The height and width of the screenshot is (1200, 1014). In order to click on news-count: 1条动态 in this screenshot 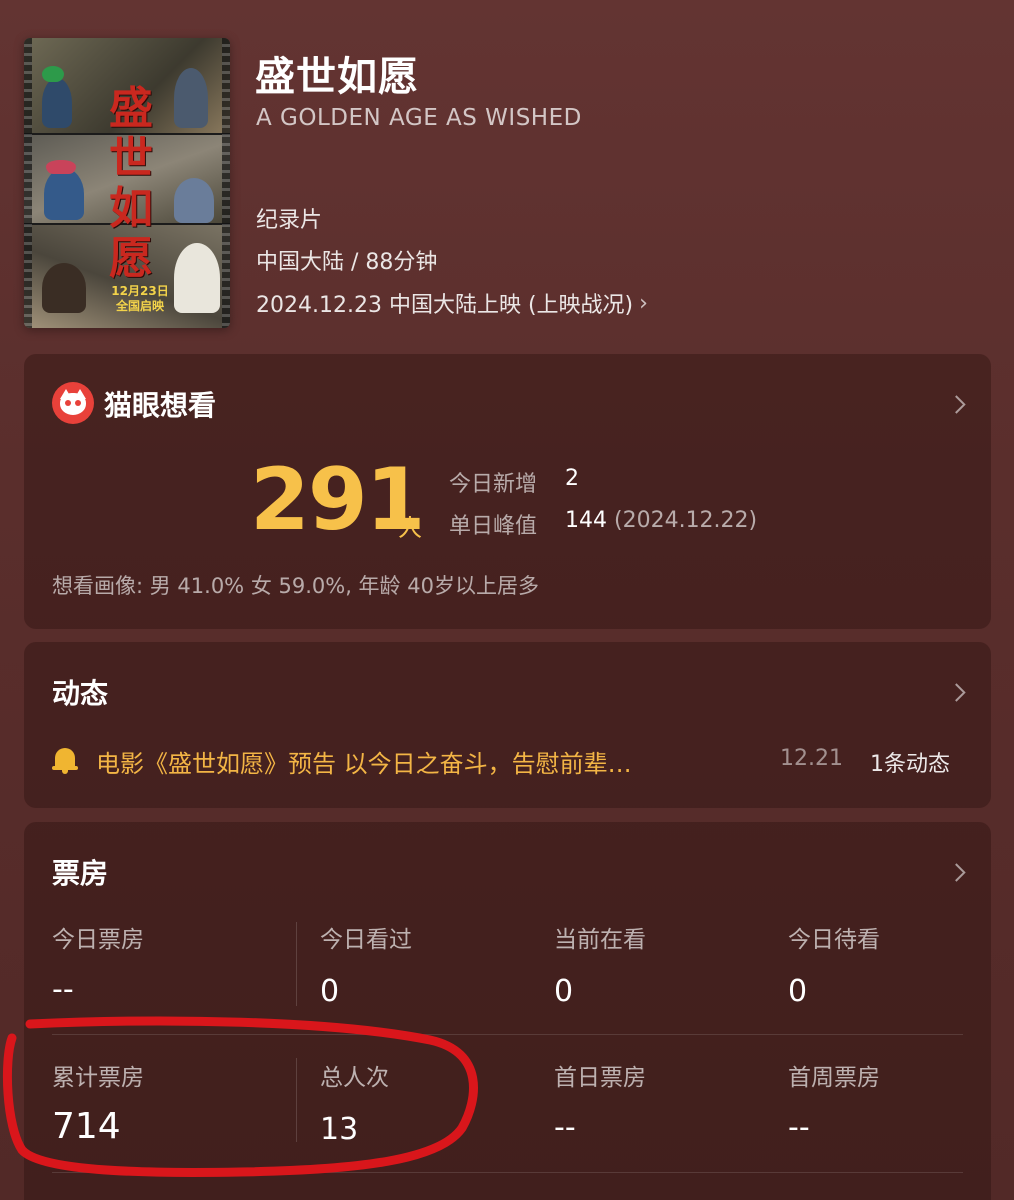, I will do `click(910, 762)`.